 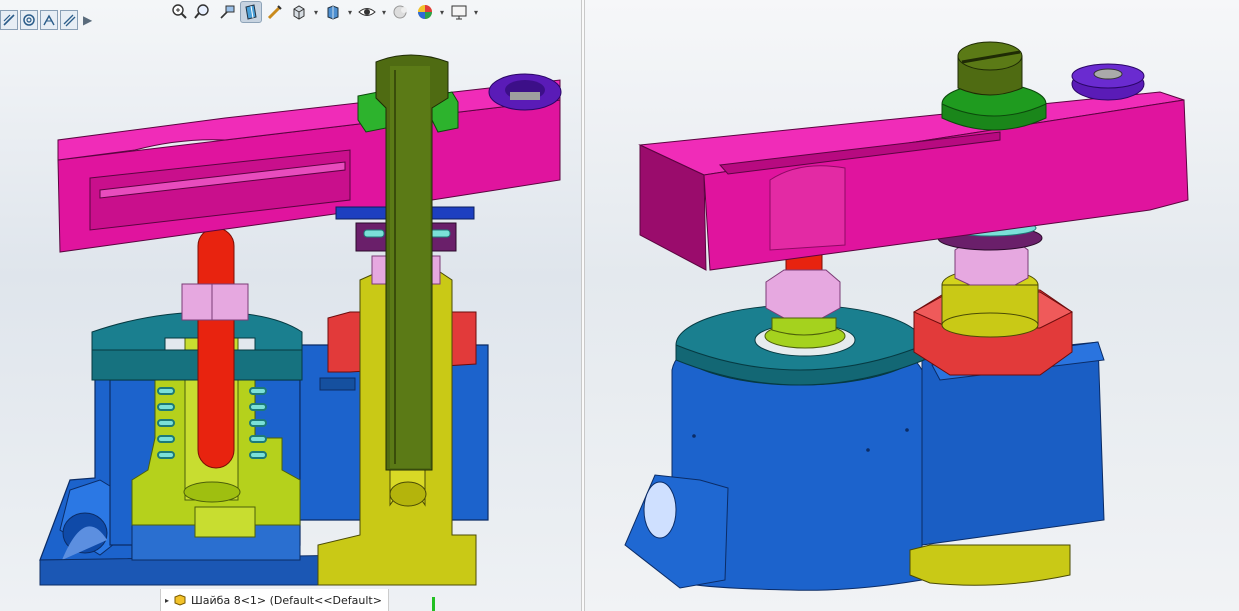 What do you see at coordinates (525, 92) in the screenshot?
I see `purple-cap-nut` at bounding box center [525, 92].